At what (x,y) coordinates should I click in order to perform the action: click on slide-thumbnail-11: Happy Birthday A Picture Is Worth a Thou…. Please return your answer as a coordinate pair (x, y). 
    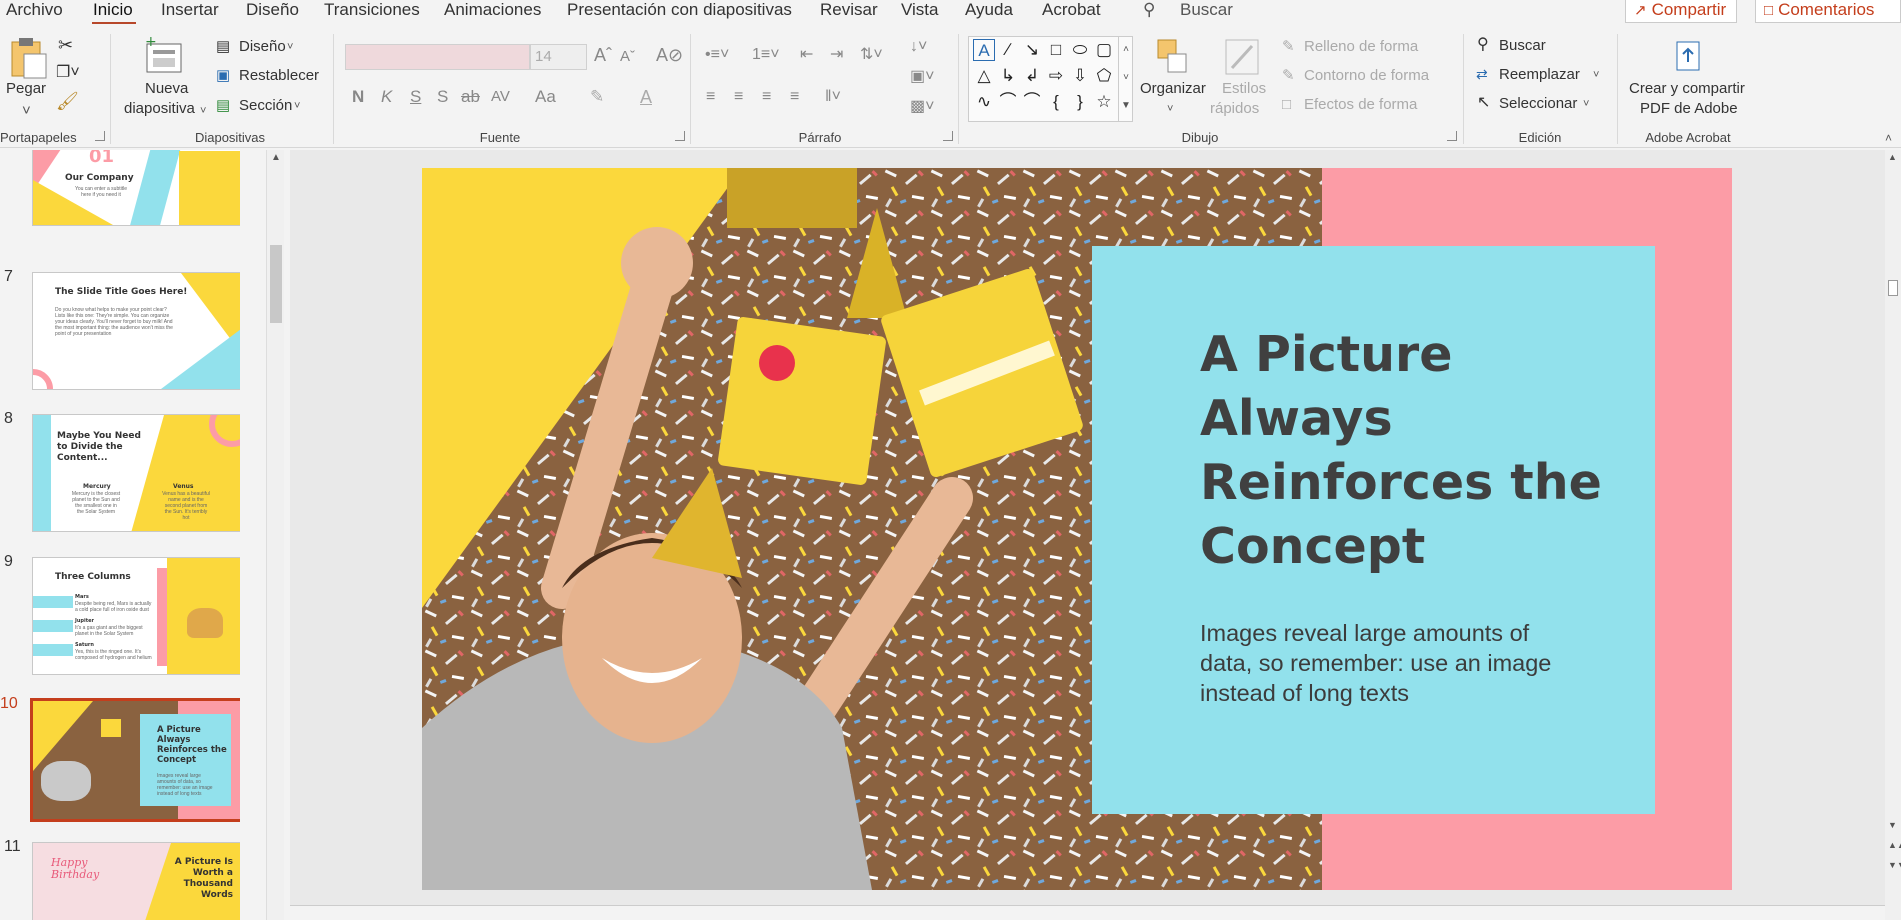
    Looking at the image, I should click on (136, 881).